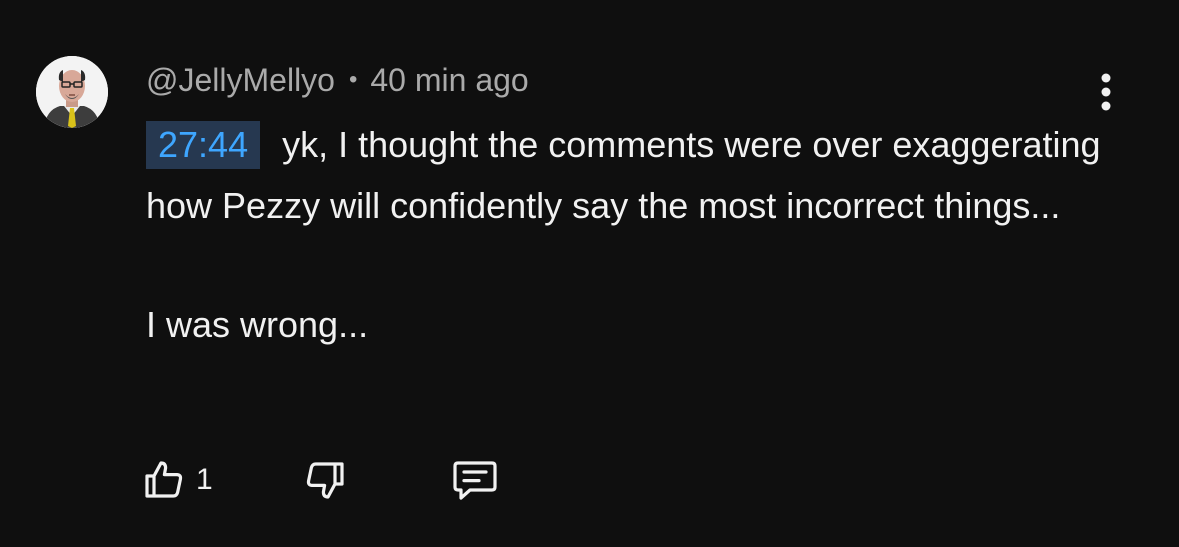 The image size is (1179, 547). What do you see at coordinates (164, 479) in the screenshot?
I see `thumbs-up-icon` at bounding box center [164, 479].